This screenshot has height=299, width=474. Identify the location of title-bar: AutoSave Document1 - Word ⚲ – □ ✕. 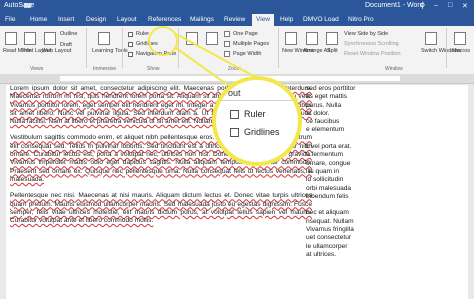
(237, 6).